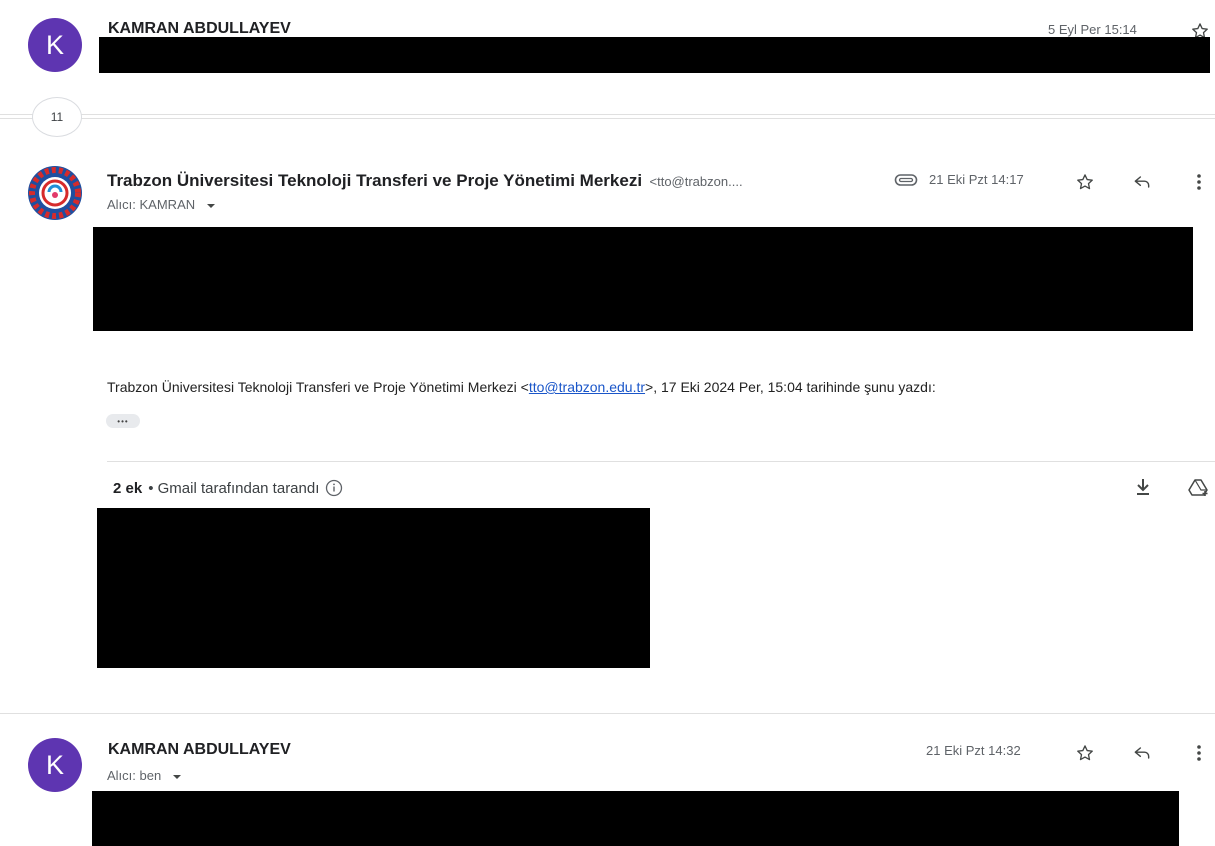 This screenshot has height=846, width=1215. What do you see at coordinates (587, 387) in the screenshot?
I see `quote-email-link: tto@trabzon.edu.tr` at bounding box center [587, 387].